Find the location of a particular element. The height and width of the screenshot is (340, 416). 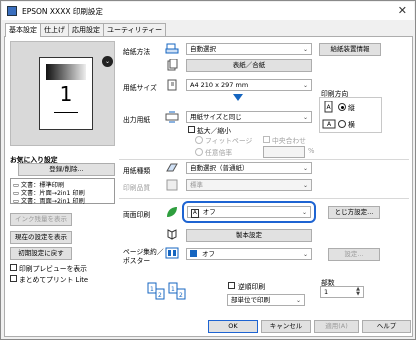

preview-gradient-bar is located at coordinates (66, 72).